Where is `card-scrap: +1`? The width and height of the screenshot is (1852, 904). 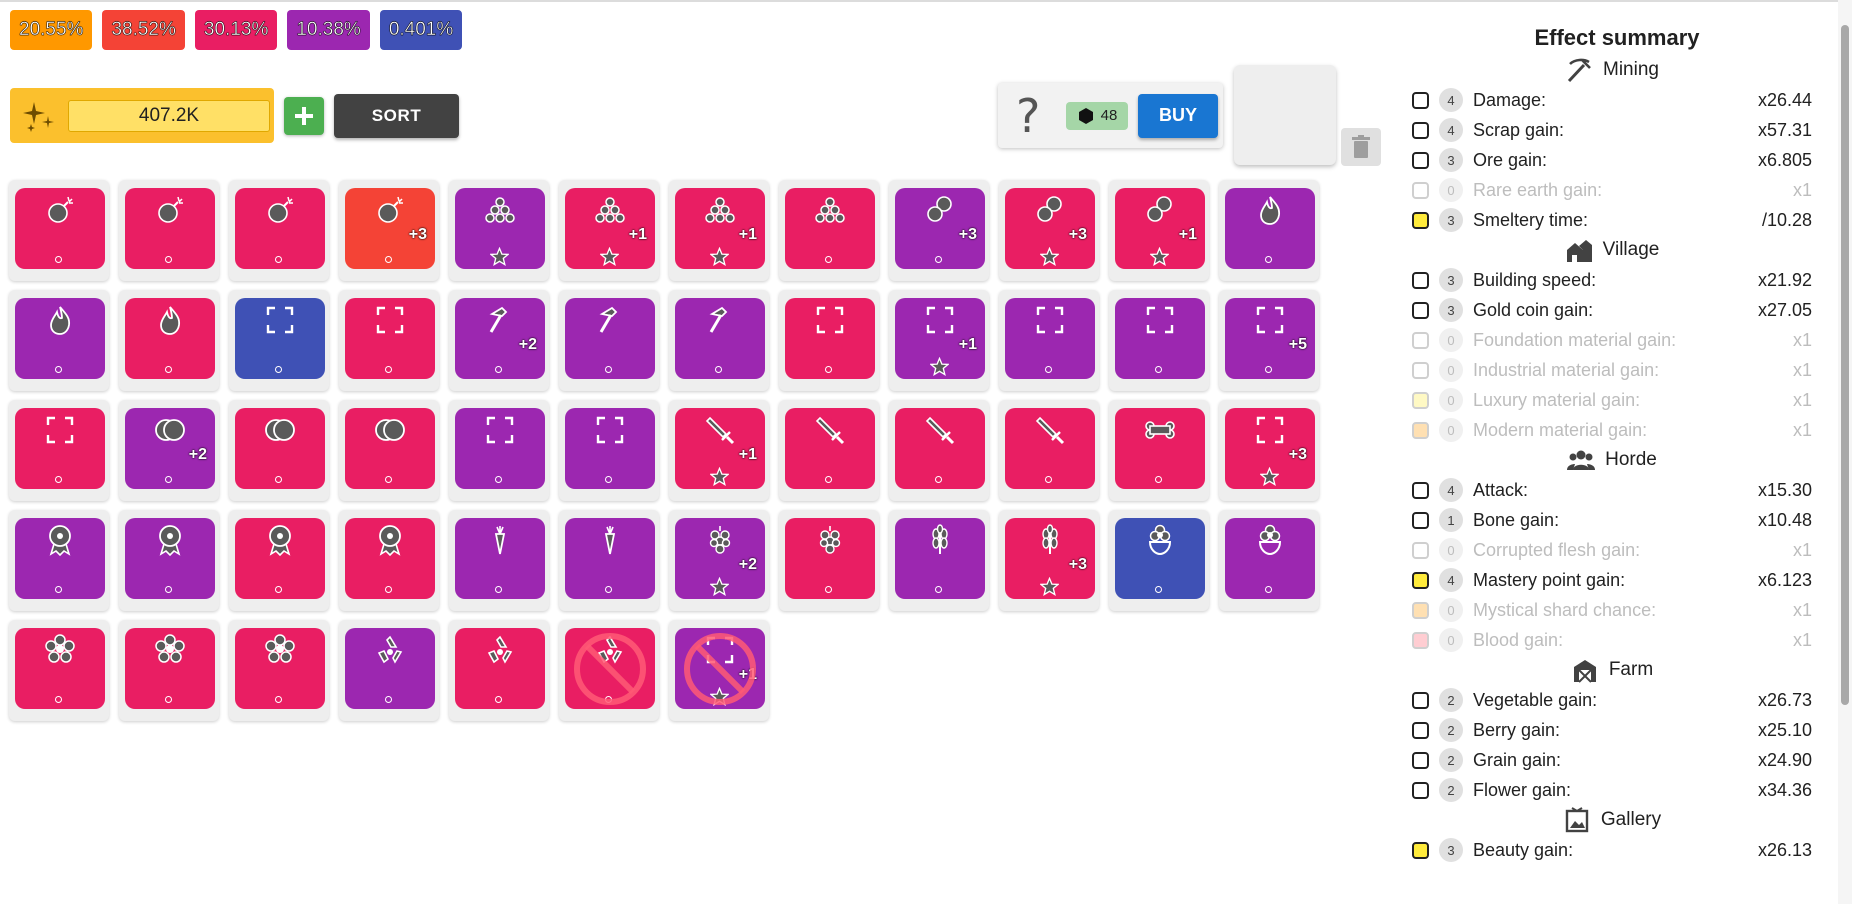
card-scrap: +1 is located at coordinates (1160, 228).